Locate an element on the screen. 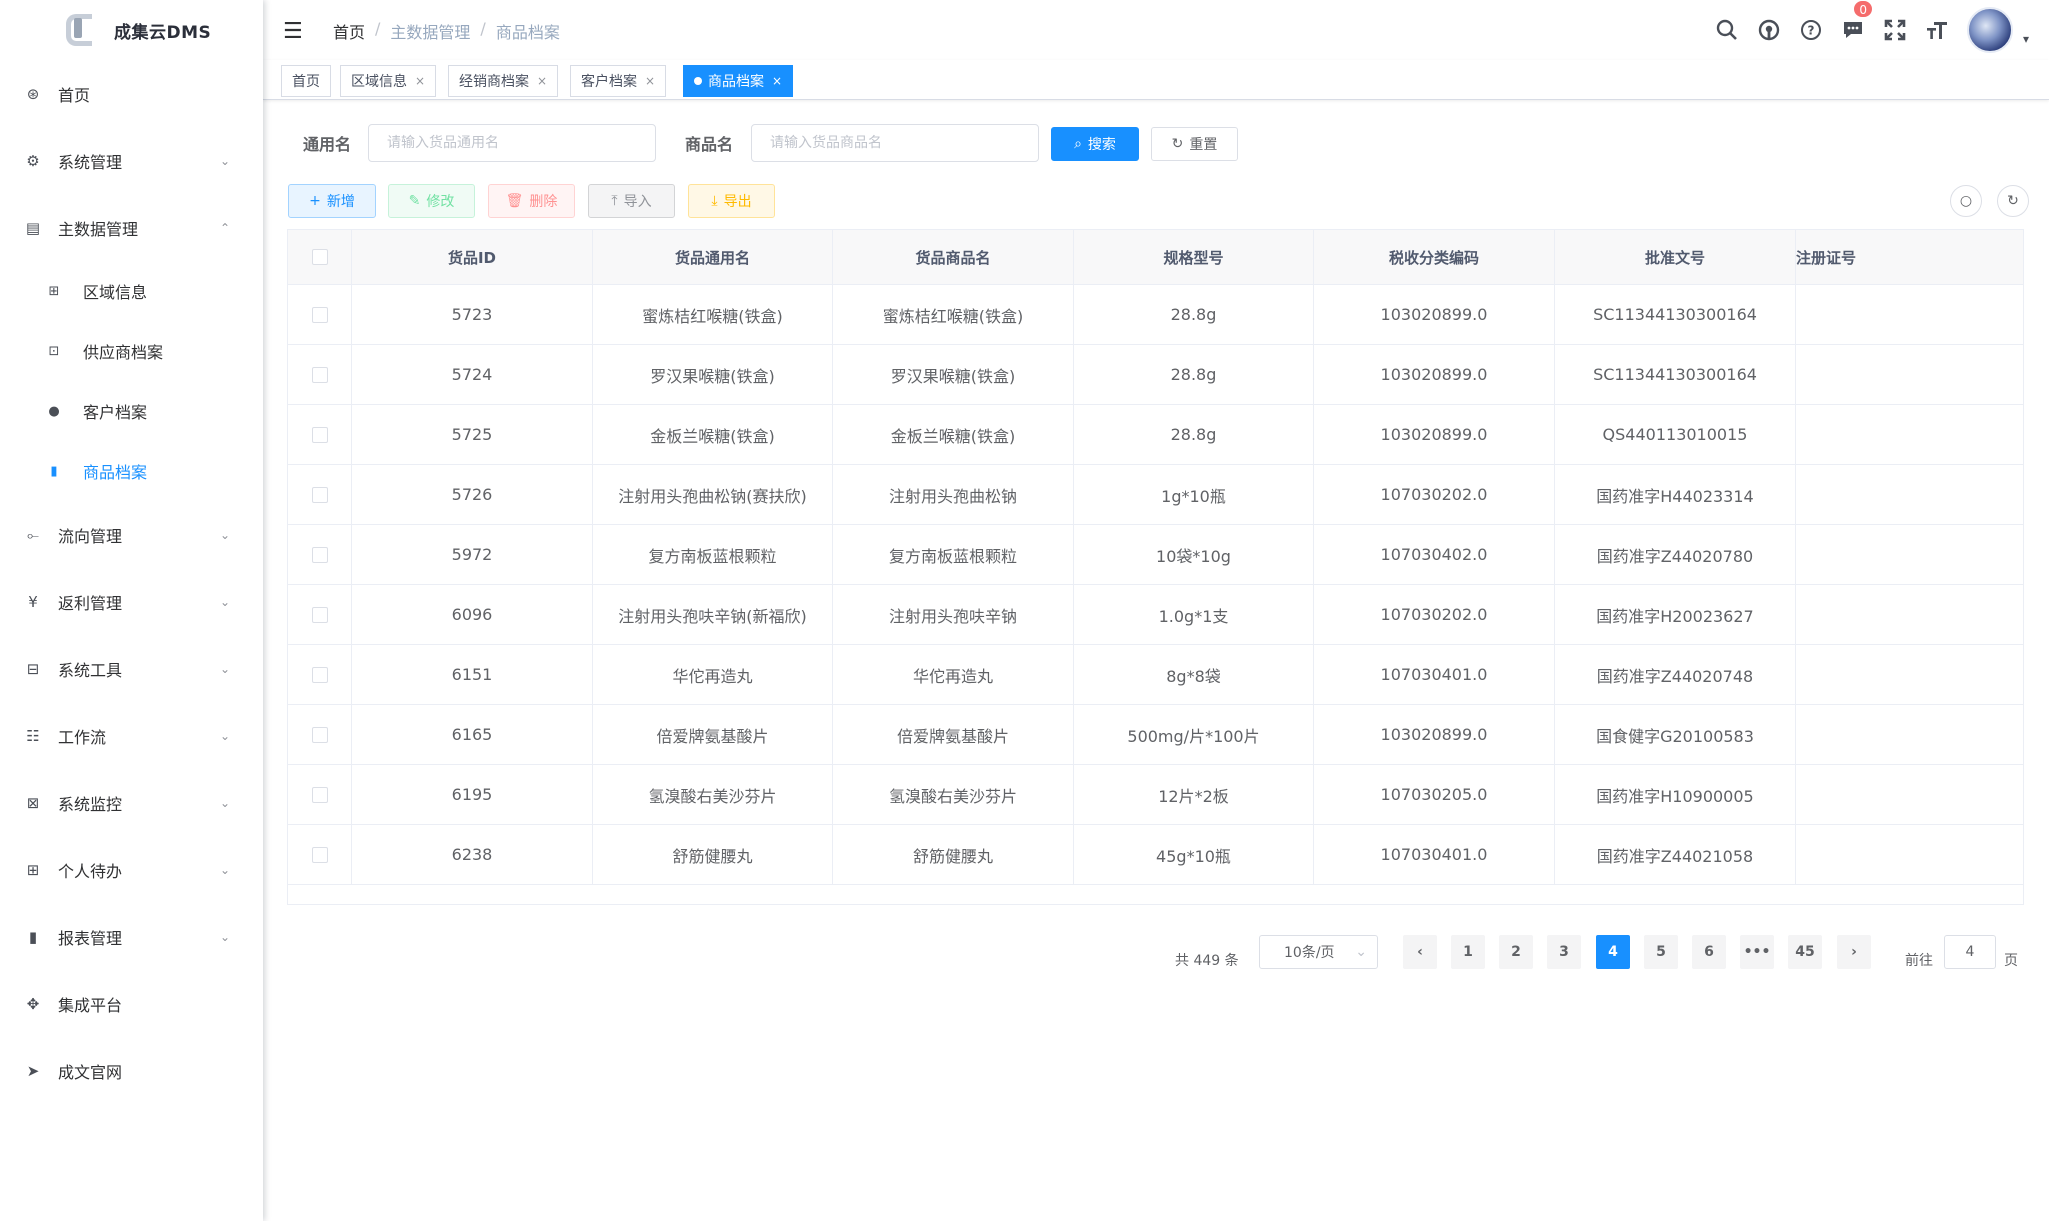 This screenshot has height=1221, width=2049. chevron-down-icon: ⌄ is located at coordinates (225, 668).